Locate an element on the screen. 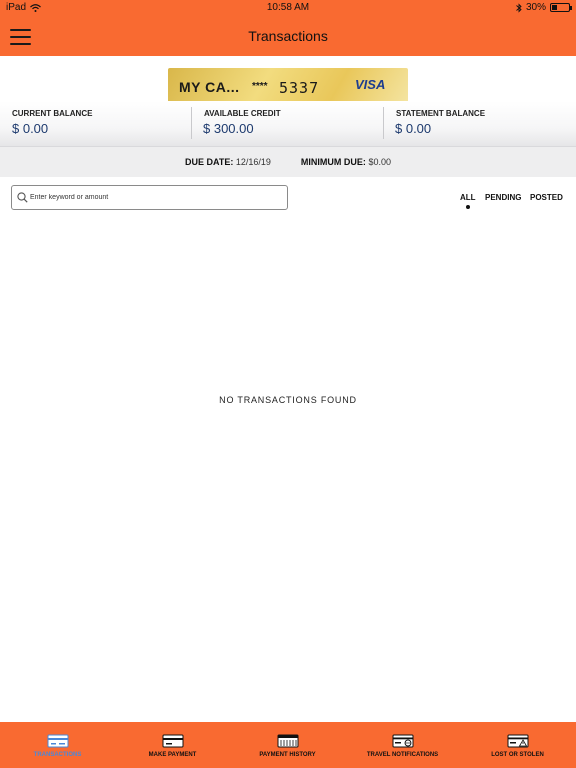 This screenshot has height=768, width=576. filter-pending: PENDING is located at coordinates (503, 197).